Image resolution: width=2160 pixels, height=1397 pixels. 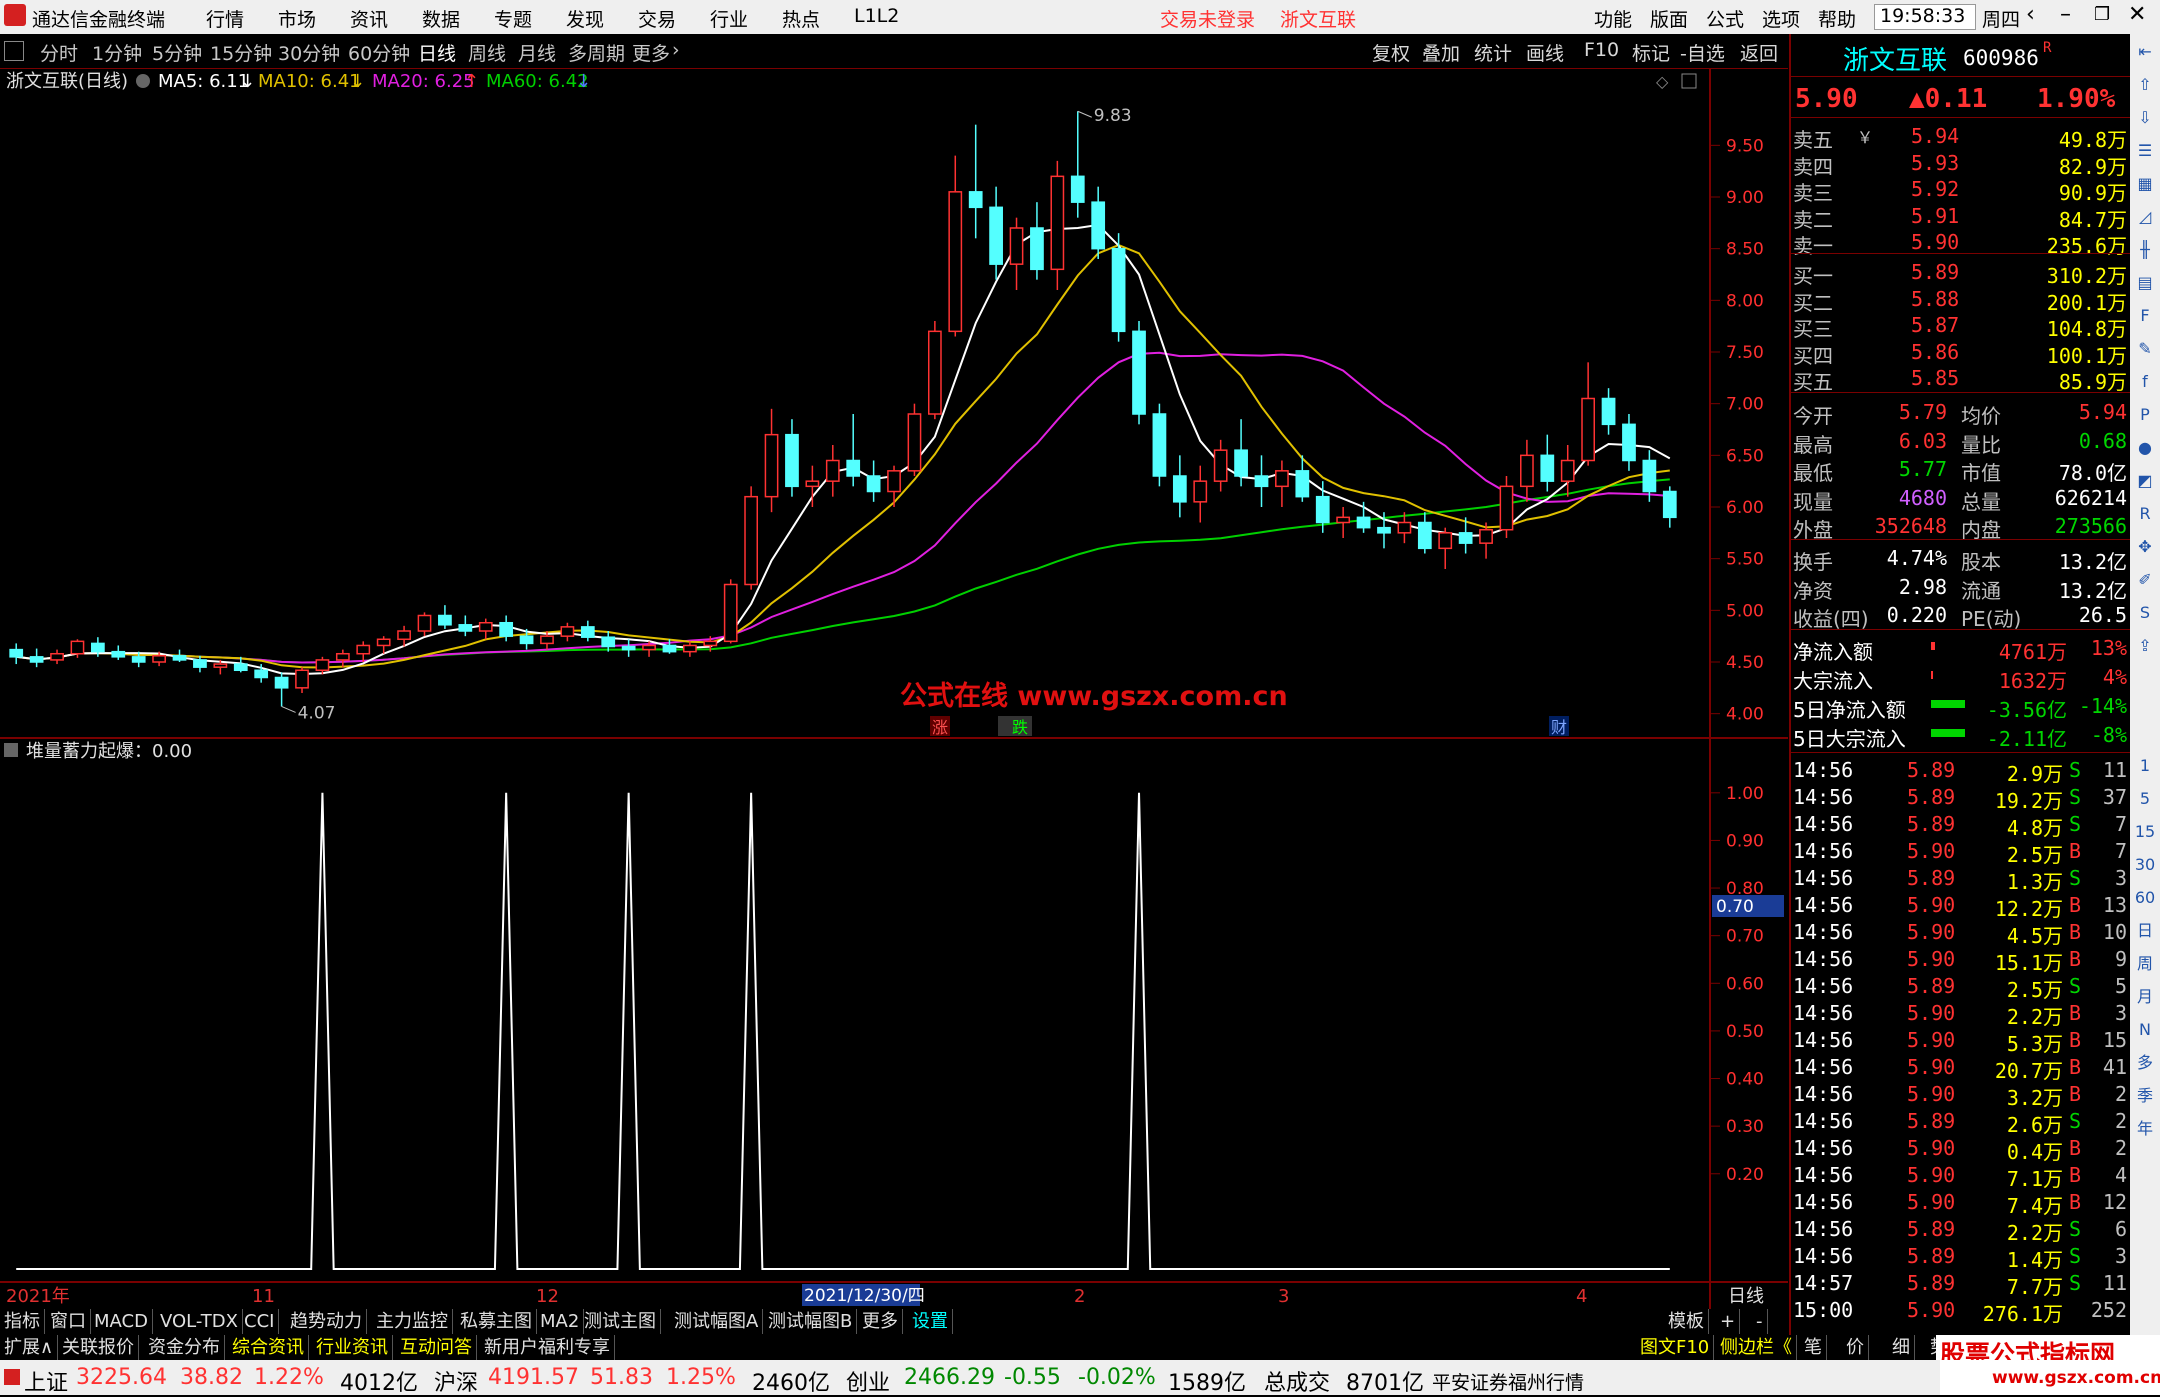 What do you see at coordinates (1669, 18) in the screenshot?
I see `menu-layout: 版面` at bounding box center [1669, 18].